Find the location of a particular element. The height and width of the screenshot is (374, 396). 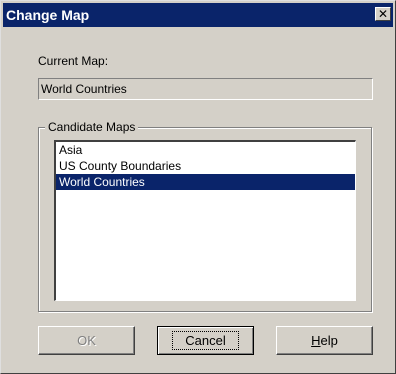

ok-button-label: OK is located at coordinates (86, 340).